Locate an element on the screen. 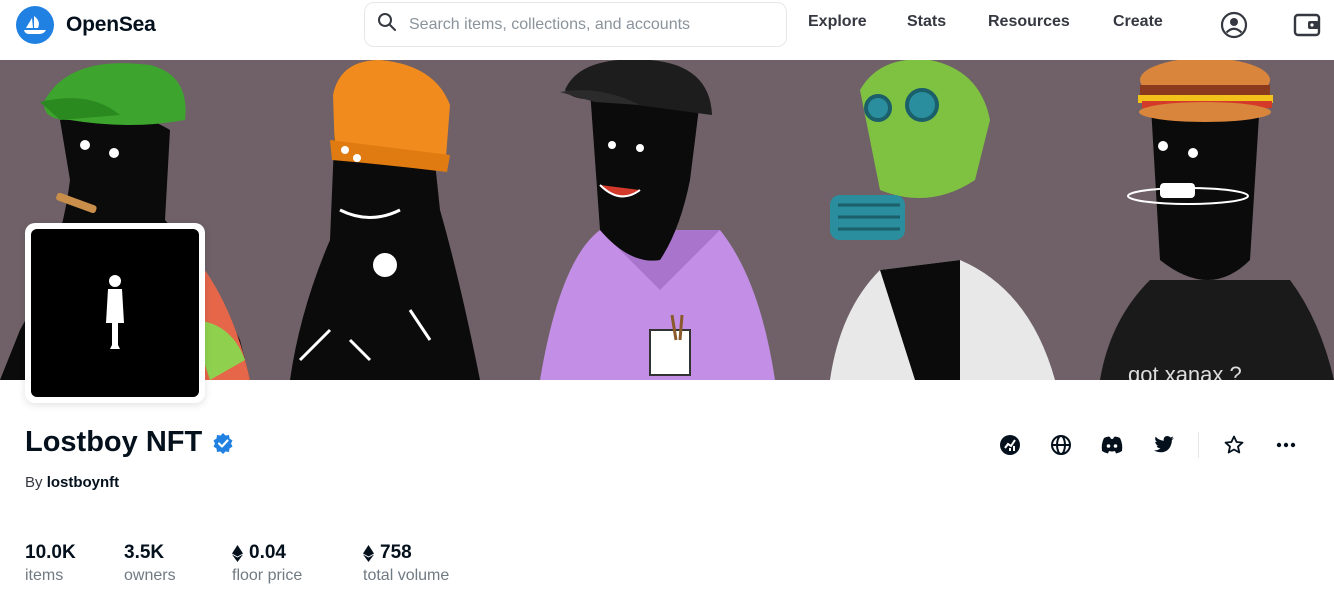 The image size is (1334, 608). stat-label: items is located at coordinates (44, 575).